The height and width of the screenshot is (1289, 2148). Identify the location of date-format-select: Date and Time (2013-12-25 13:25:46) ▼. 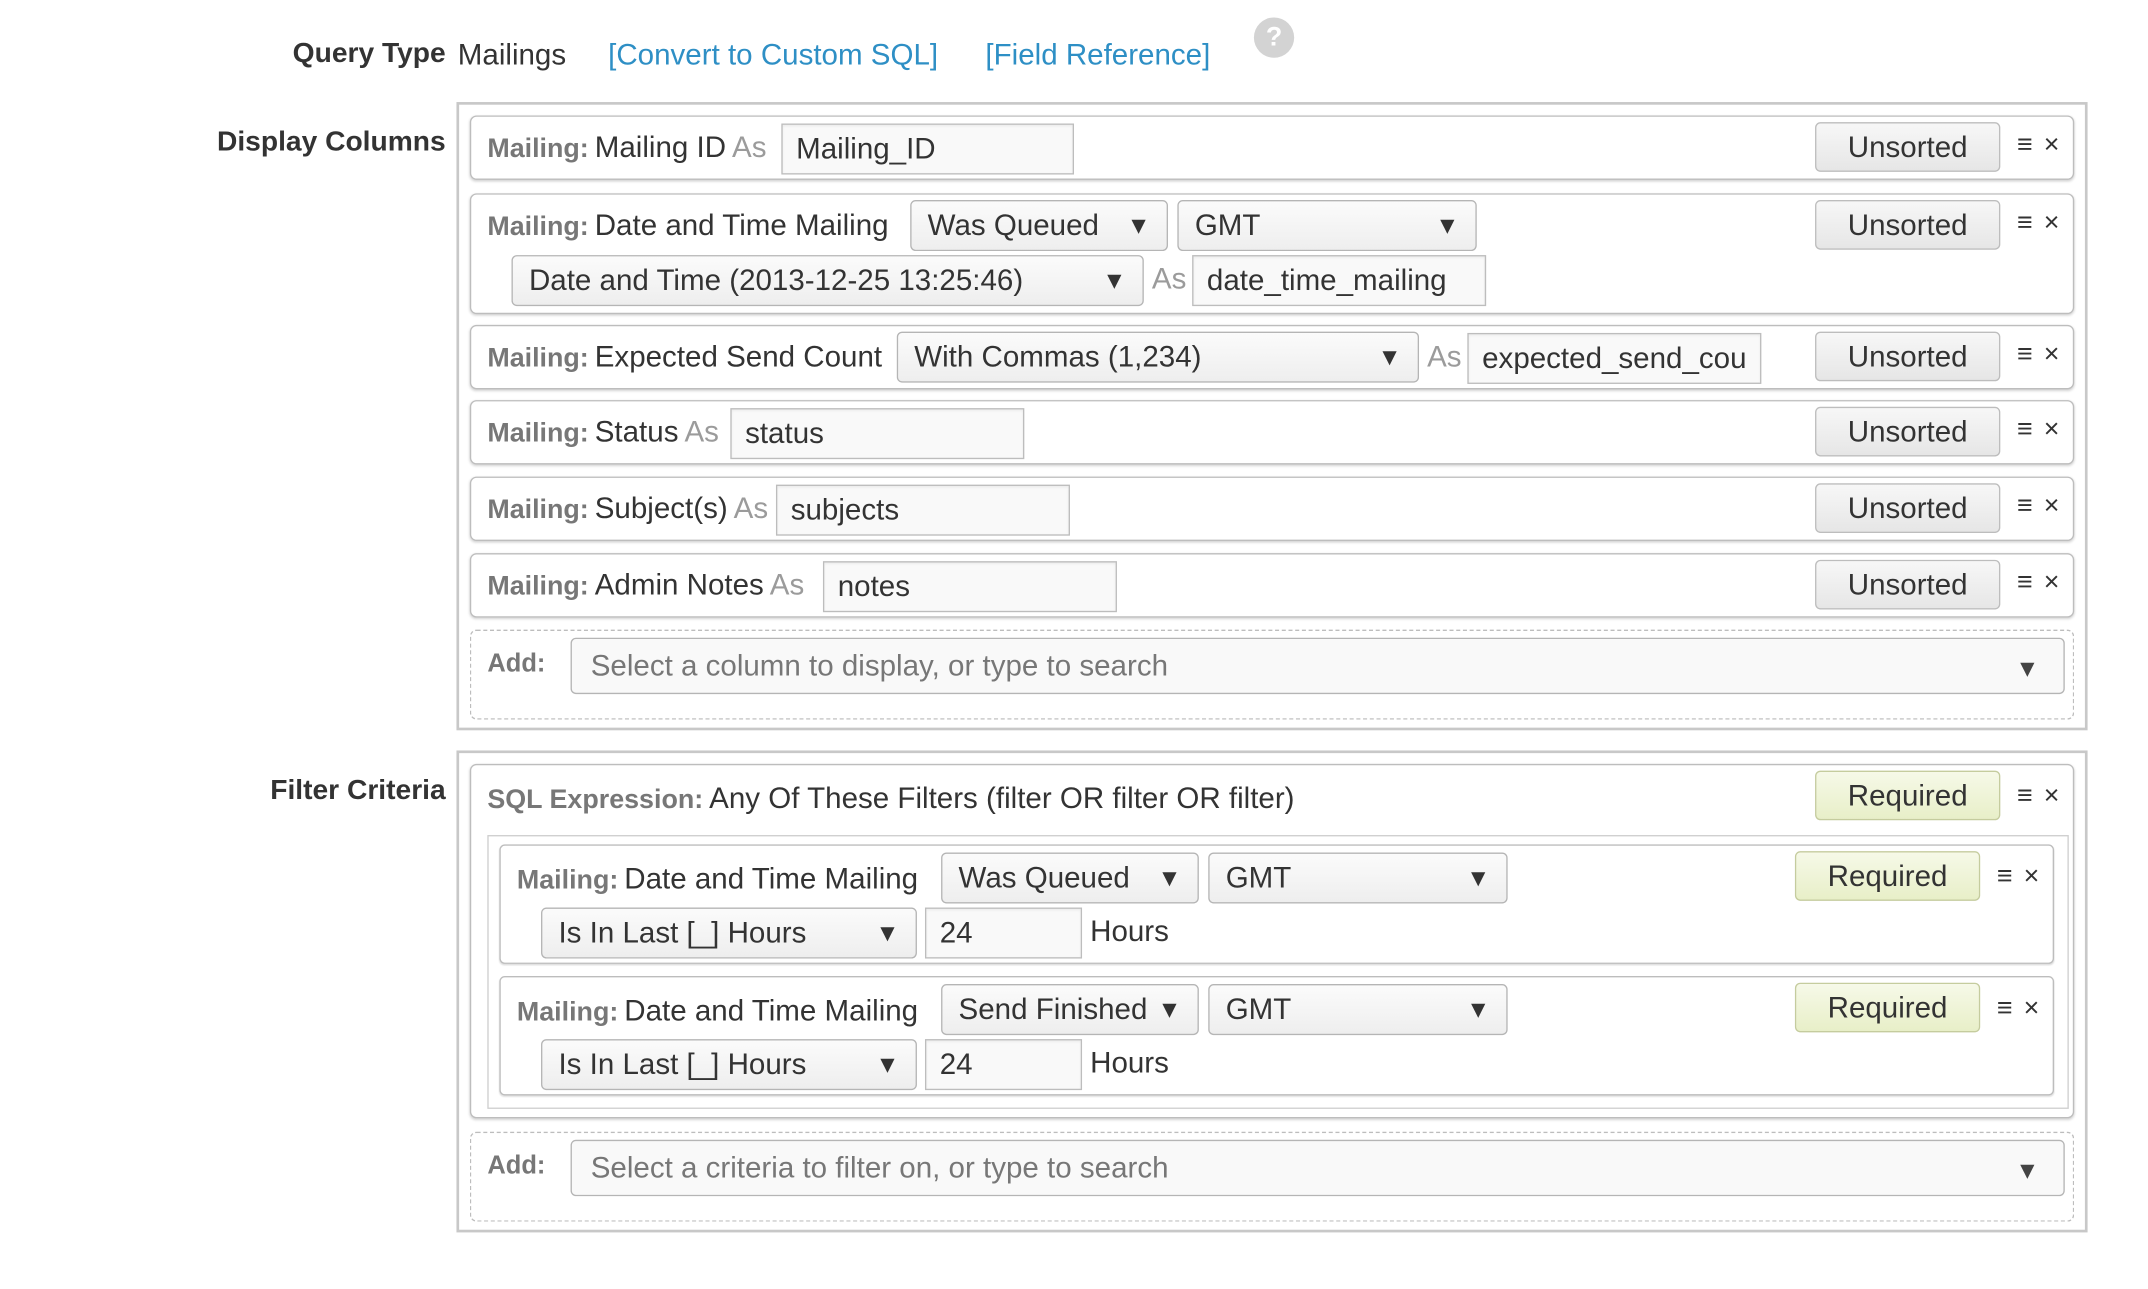
(827, 281).